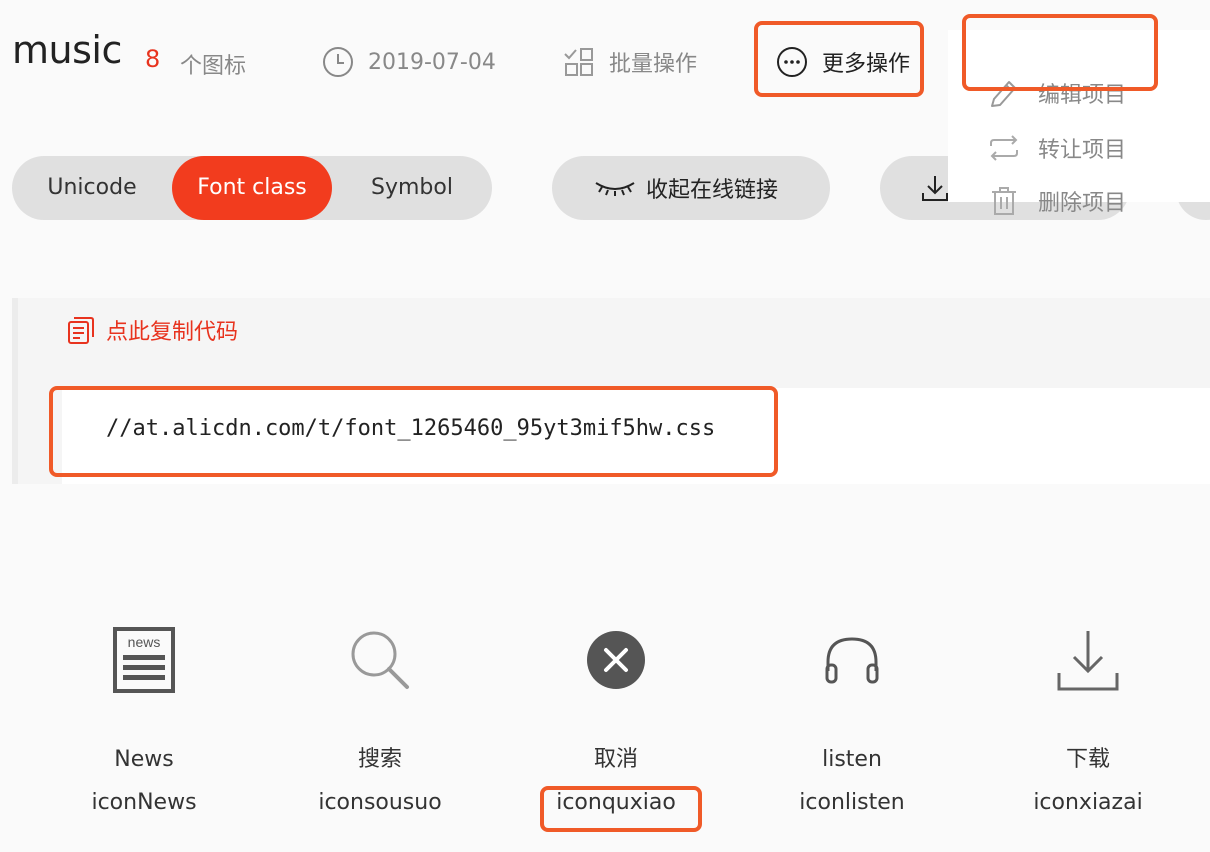  Describe the element at coordinates (1079, 123) in the screenshot. I see `more-operations-menu: 编辑项目 转让项目 删除项目` at that location.